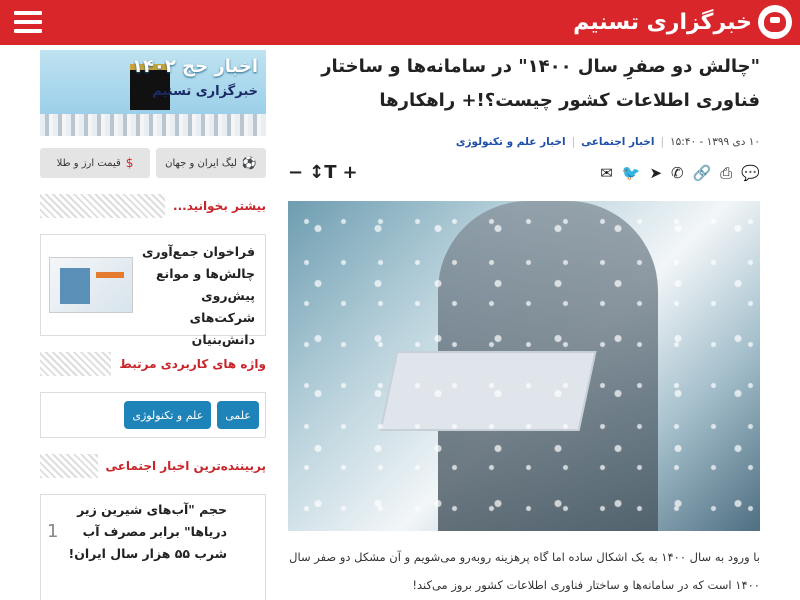  Describe the element at coordinates (88, 163) in the screenshot. I see `quick-link-label: قیمت ارز و طلا` at that location.